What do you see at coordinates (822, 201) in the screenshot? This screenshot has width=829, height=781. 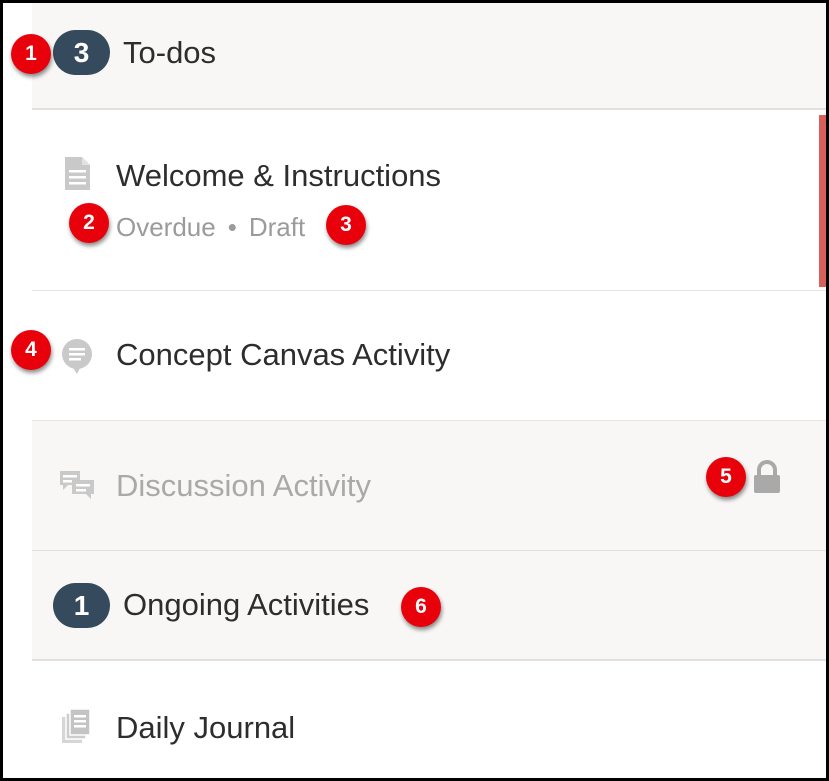 I see `overdue-accent-bar` at bounding box center [822, 201].